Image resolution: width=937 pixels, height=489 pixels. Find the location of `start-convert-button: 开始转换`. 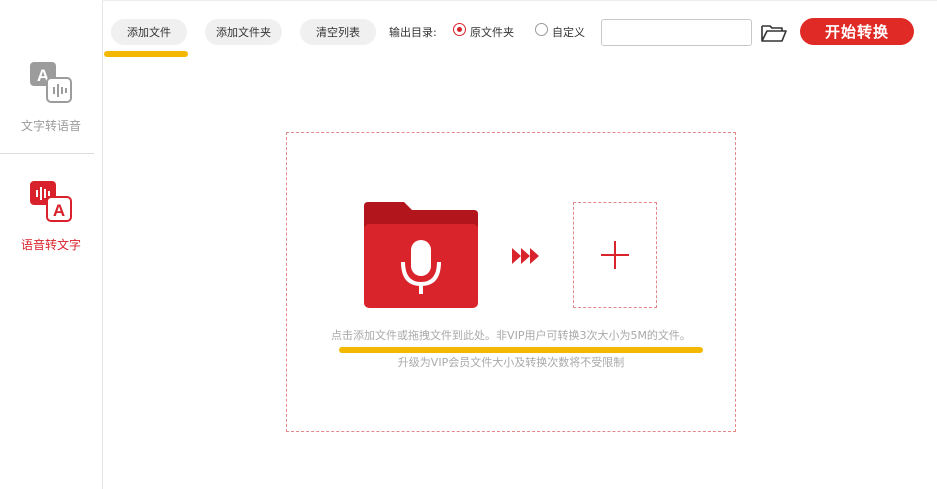

start-convert-button: 开始转换 is located at coordinates (857, 31).